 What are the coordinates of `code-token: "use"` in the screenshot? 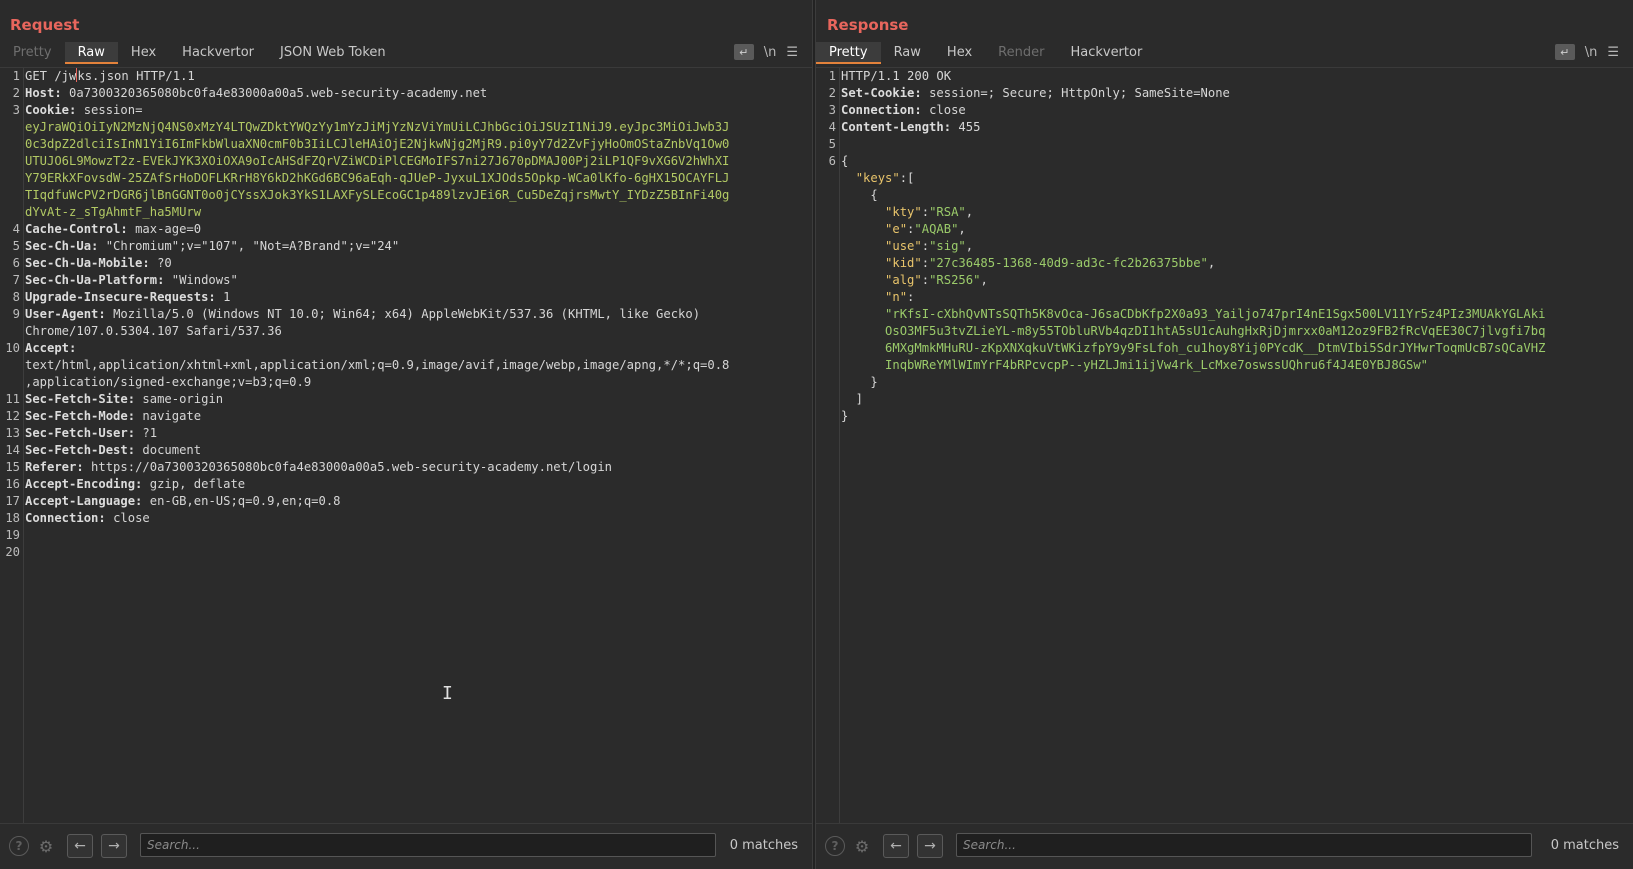 It's located at (903, 246).